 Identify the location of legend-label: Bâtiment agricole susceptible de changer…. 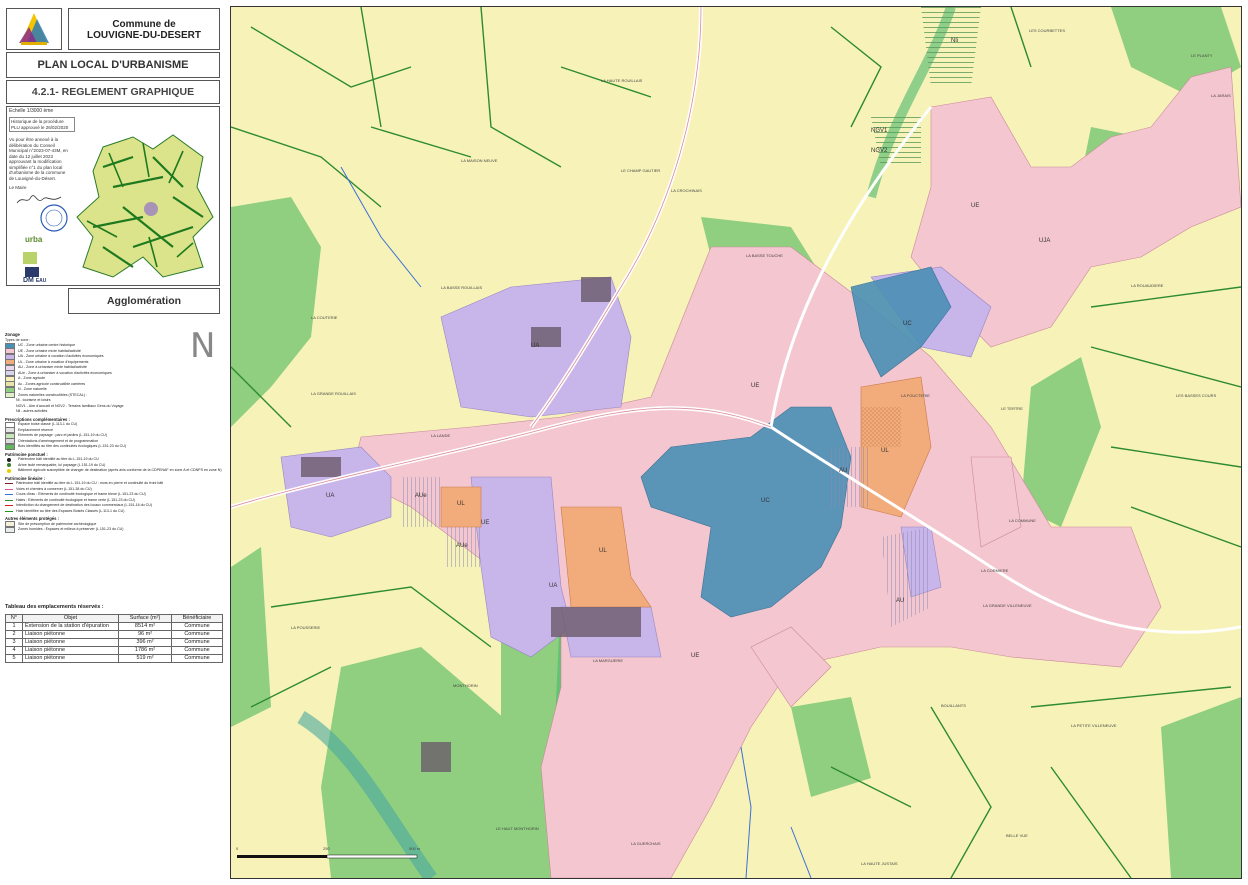
(120, 470).